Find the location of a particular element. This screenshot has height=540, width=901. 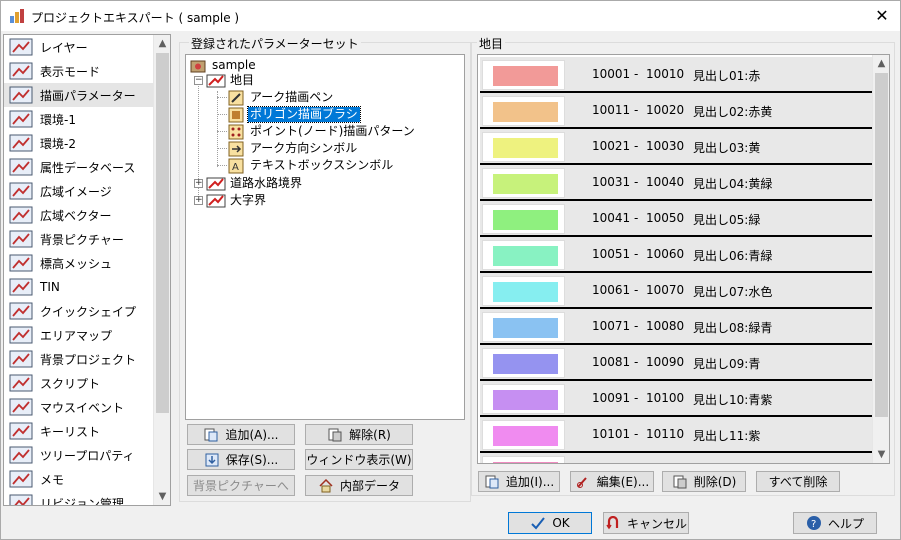

sidebar-item-14: スクリプト is located at coordinates (79, 383).